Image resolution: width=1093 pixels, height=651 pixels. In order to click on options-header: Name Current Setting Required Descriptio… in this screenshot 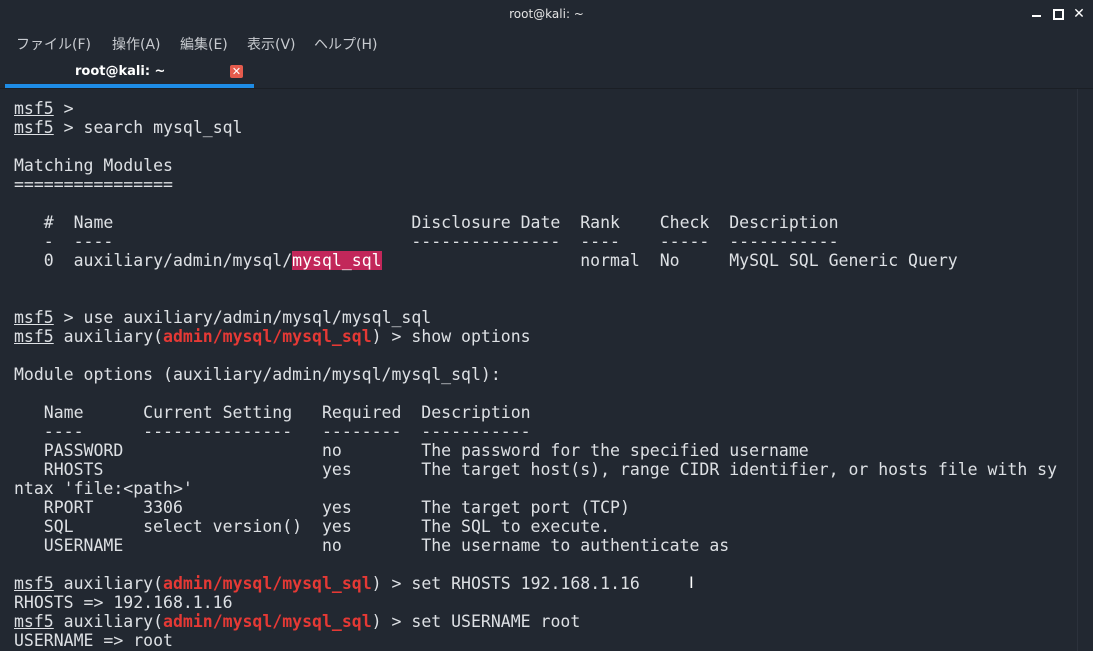, I will do `click(272, 412)`.